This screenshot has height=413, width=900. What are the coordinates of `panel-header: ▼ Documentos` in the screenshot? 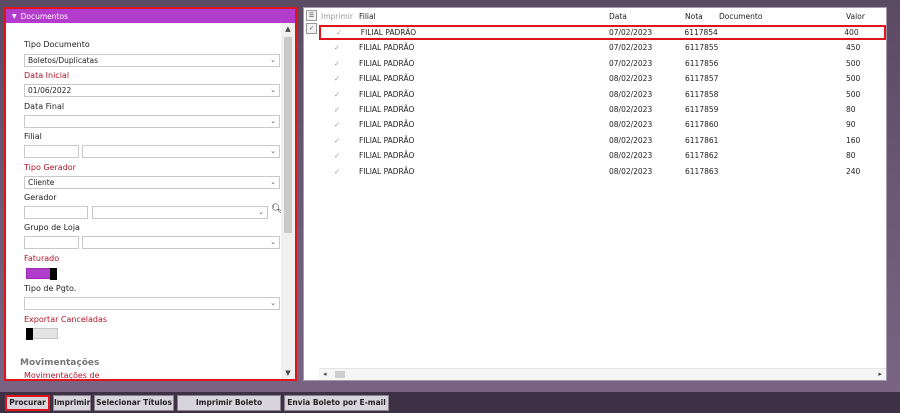 It's located at (150, 16).